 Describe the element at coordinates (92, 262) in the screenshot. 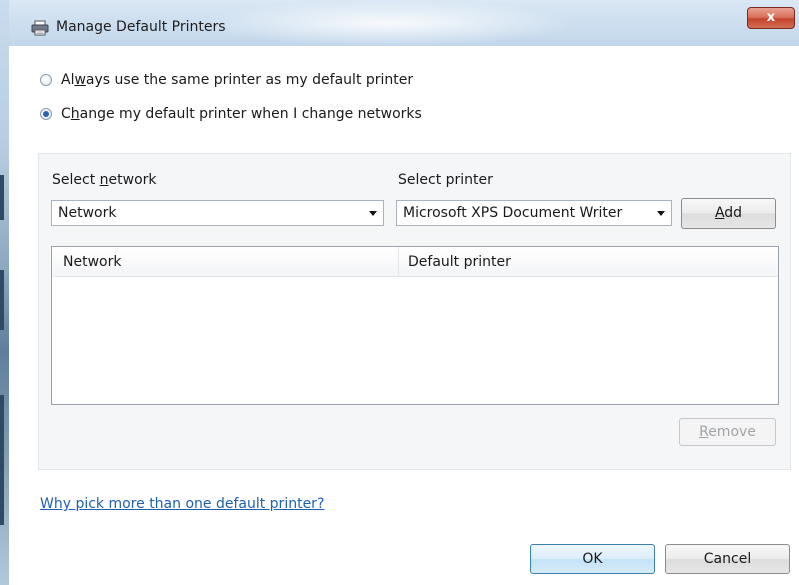

I see `column-header-network: Network` at that location.